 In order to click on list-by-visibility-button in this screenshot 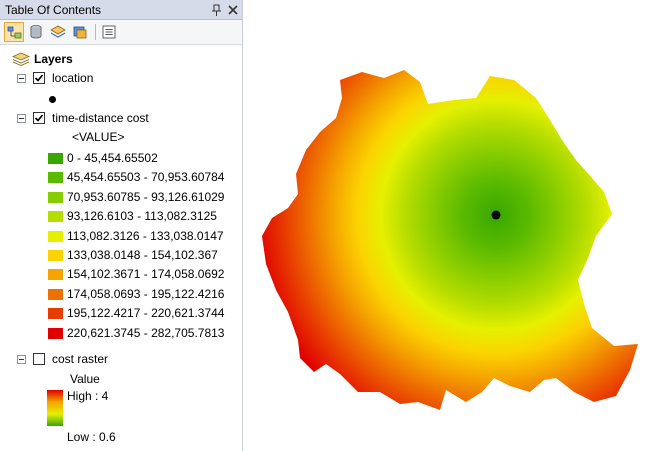, I will do `click(58, 32)`.